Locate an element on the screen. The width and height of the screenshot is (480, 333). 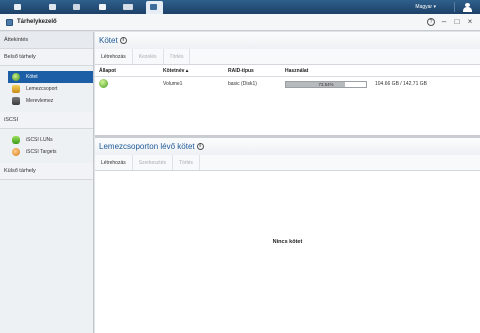
settings-icon is located at coordinates (76, 7).